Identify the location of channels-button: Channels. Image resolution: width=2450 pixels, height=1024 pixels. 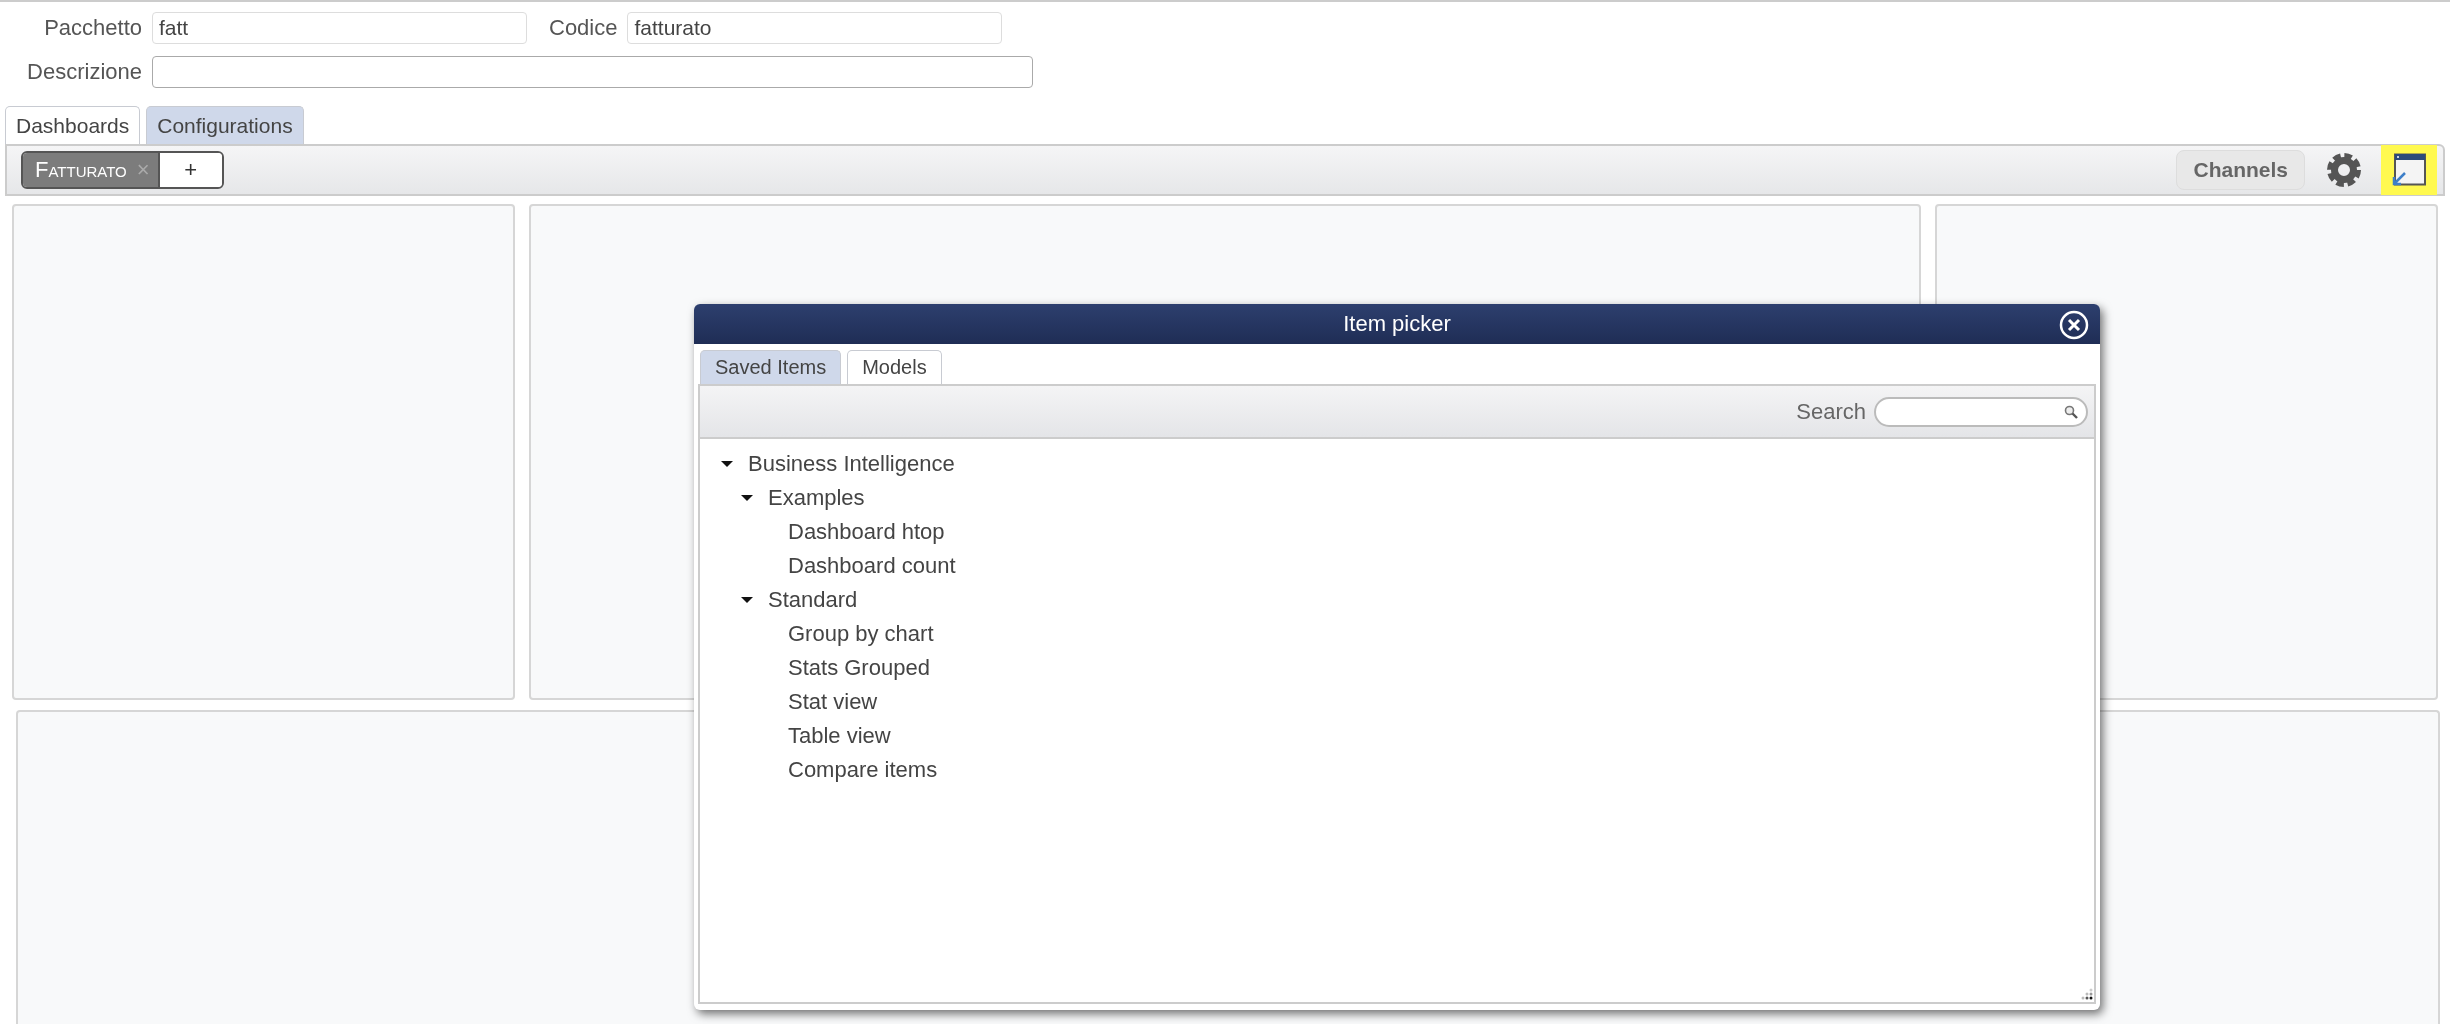
(2240, 170).